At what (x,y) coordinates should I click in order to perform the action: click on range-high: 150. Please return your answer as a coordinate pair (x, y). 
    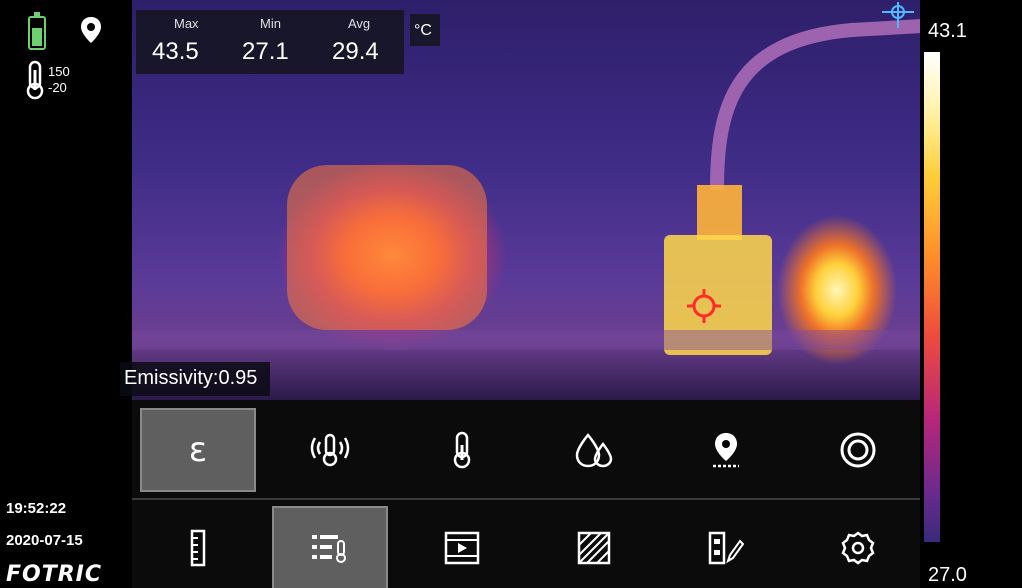
    Looking at the image, I should click on (59, 71).